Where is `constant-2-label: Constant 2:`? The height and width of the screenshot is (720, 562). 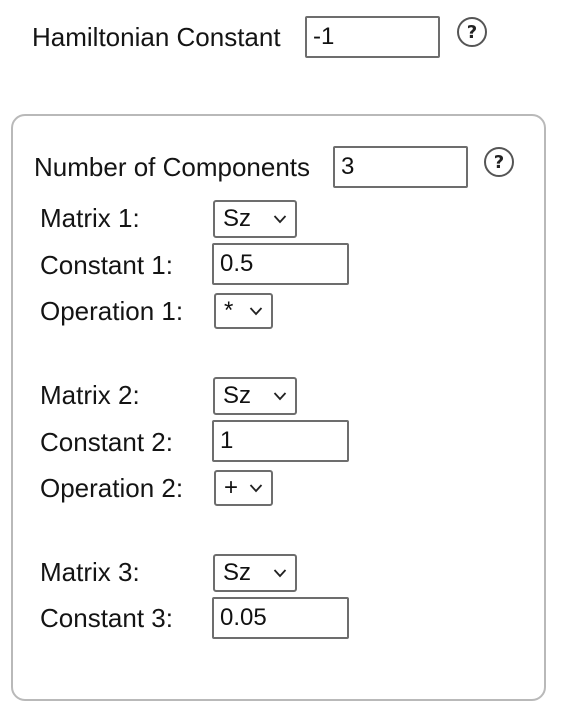 constant-2-label: Constant 2: is located at coordinates (106, 442).